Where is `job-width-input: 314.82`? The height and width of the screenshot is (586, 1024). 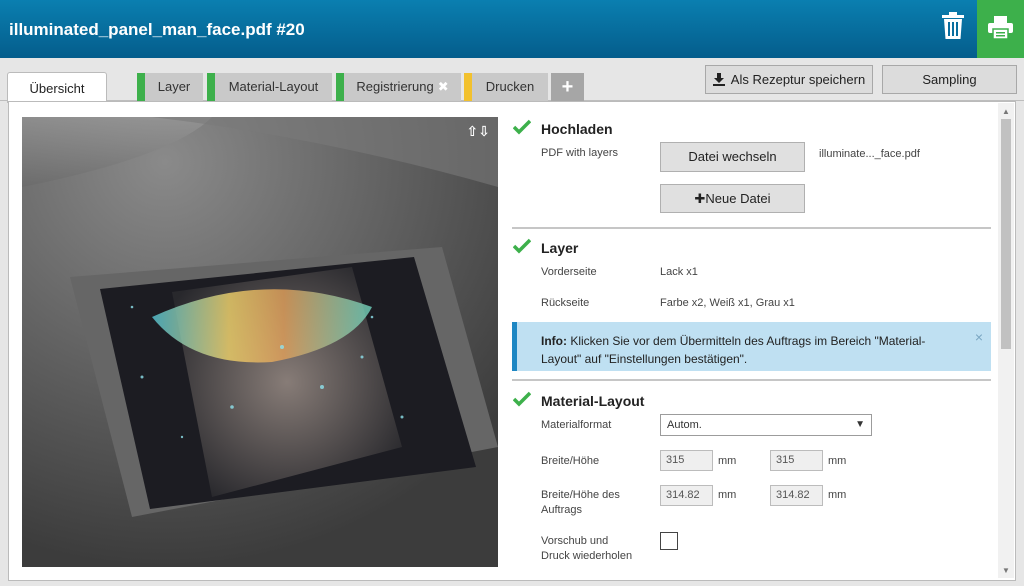 job-width-input: 314.82 is located at coordinates (686, 495).